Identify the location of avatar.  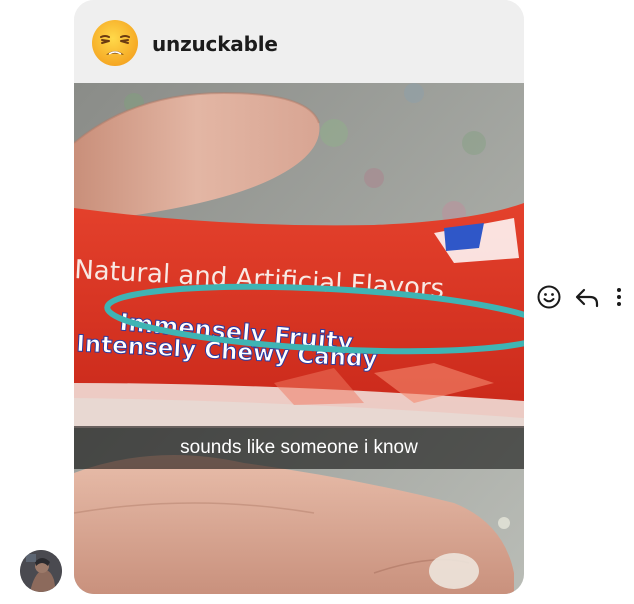
(41, 571).